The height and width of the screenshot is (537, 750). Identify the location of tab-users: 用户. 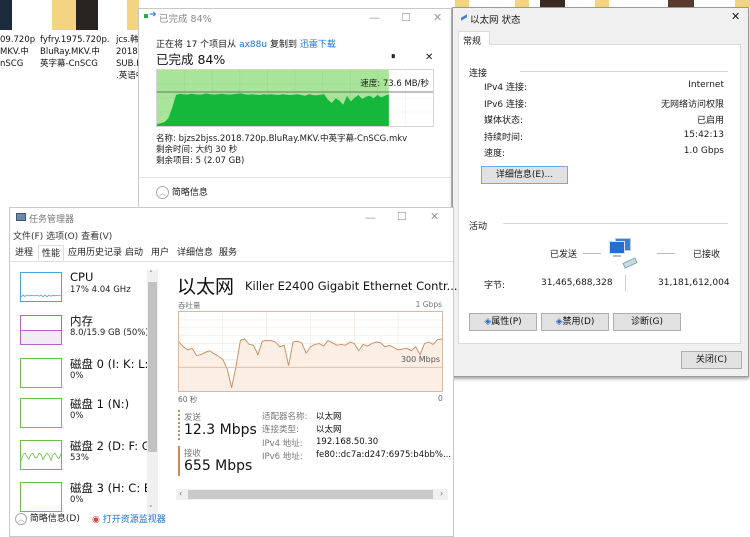
(160, 253).